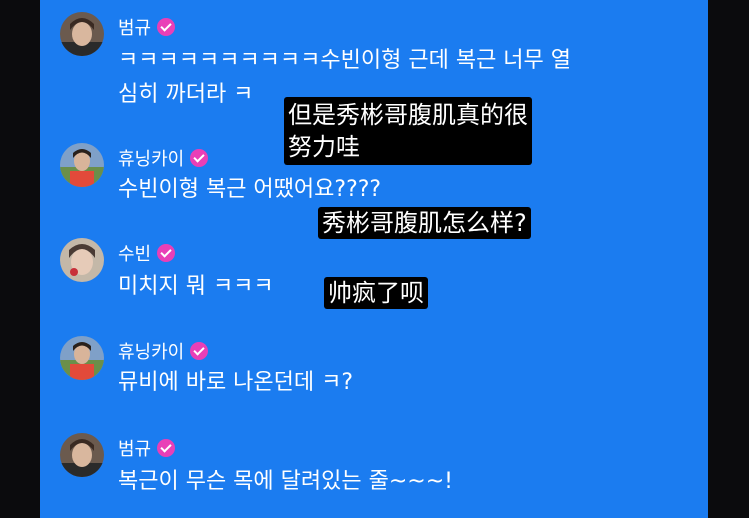 The image size is (749, 518). I want to click on message-text-line: ㅋㅋㅋㅋㅋㅋㅋㅋㅋㅋ수빈이형 근데 복근 너무 열, so click(345, 60).